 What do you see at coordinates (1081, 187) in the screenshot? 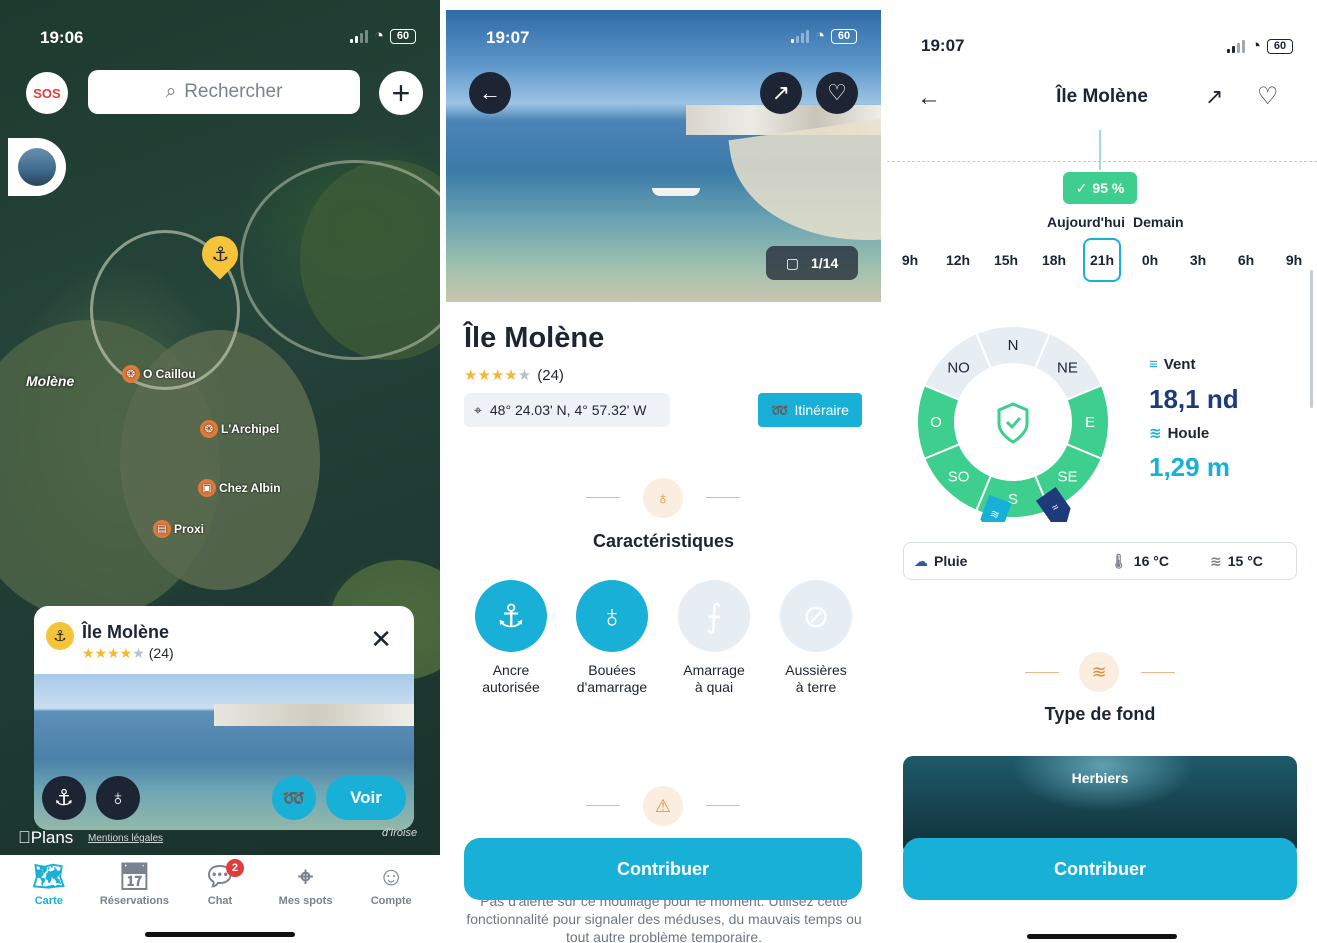
I see `shield-check-icon: ✓` at bounding box center [1081, 187].